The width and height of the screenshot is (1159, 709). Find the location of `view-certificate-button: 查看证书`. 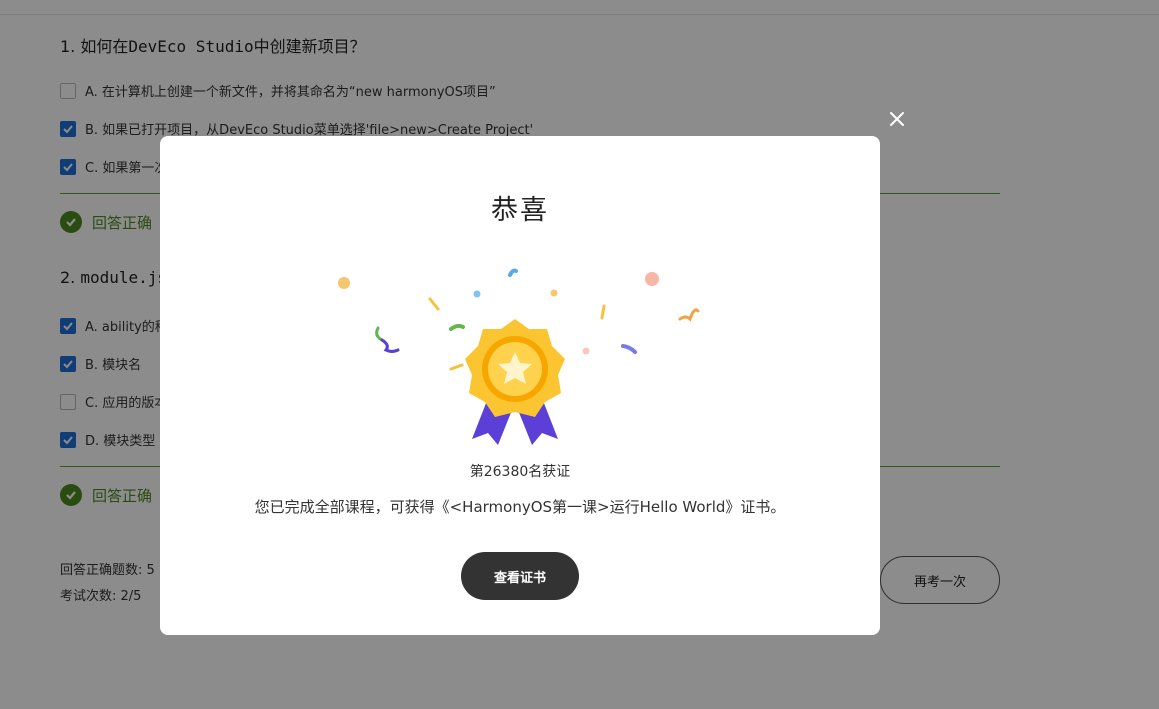

view-certificate-button: 查看证书 is located at coordinates (520, 576).